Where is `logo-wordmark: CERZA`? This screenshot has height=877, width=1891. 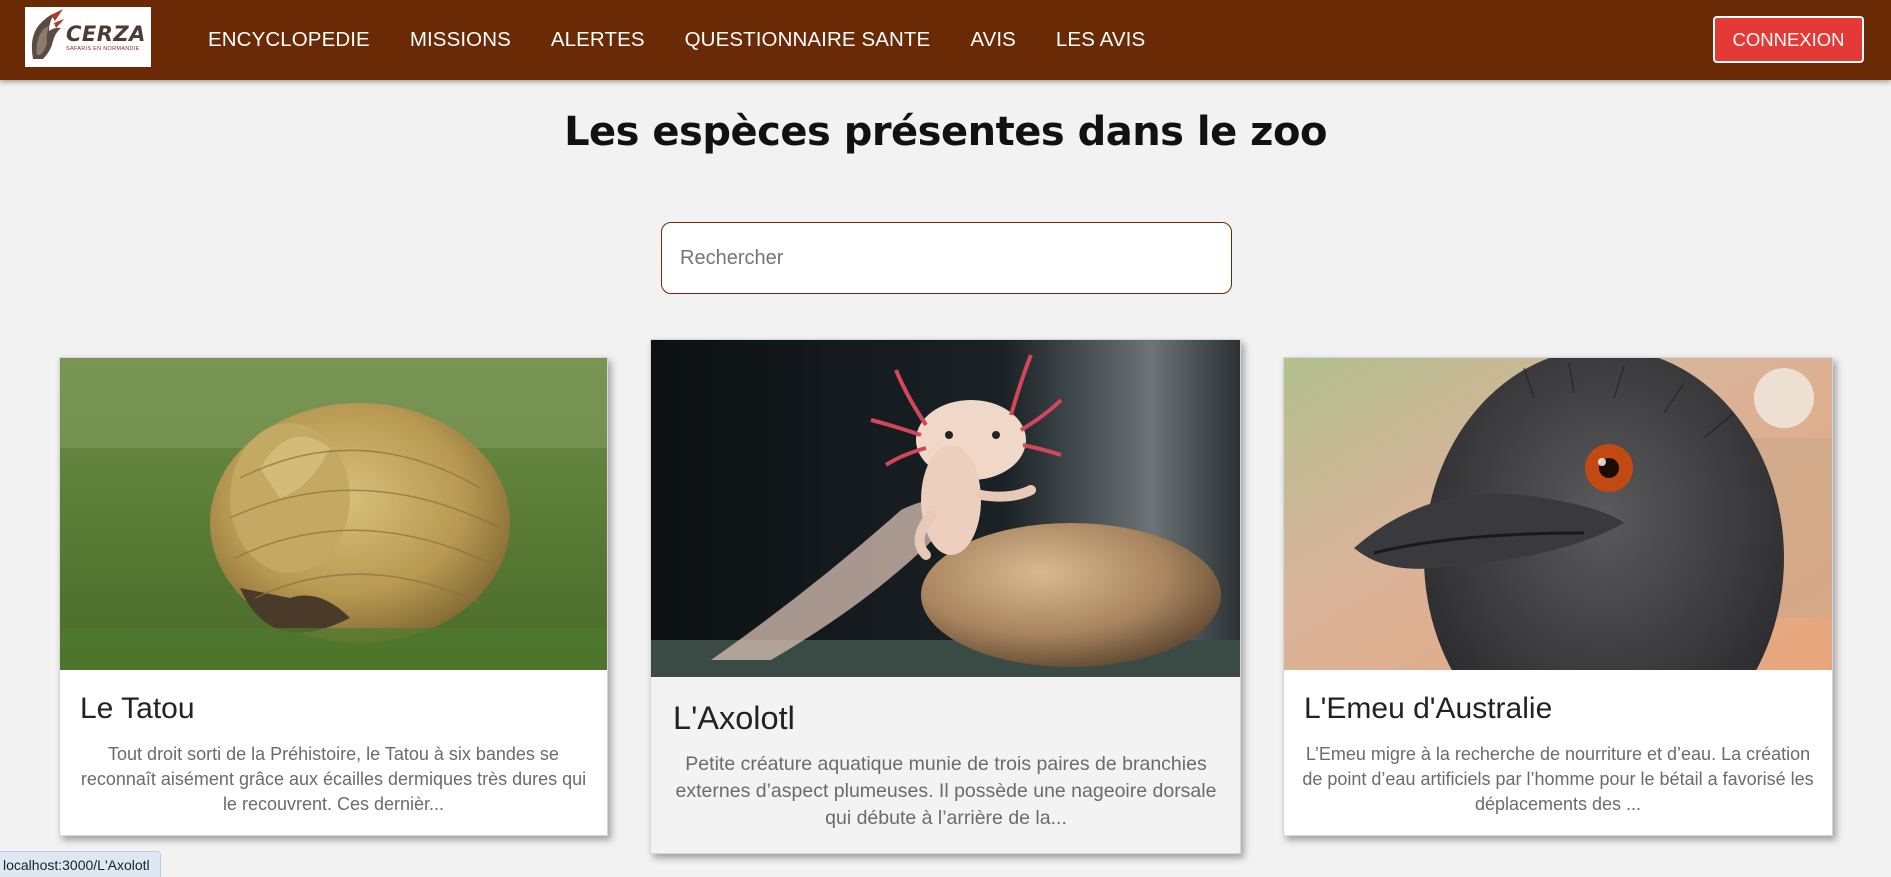
logo-wordmark: CERZA is located at coordinates (106, 33).